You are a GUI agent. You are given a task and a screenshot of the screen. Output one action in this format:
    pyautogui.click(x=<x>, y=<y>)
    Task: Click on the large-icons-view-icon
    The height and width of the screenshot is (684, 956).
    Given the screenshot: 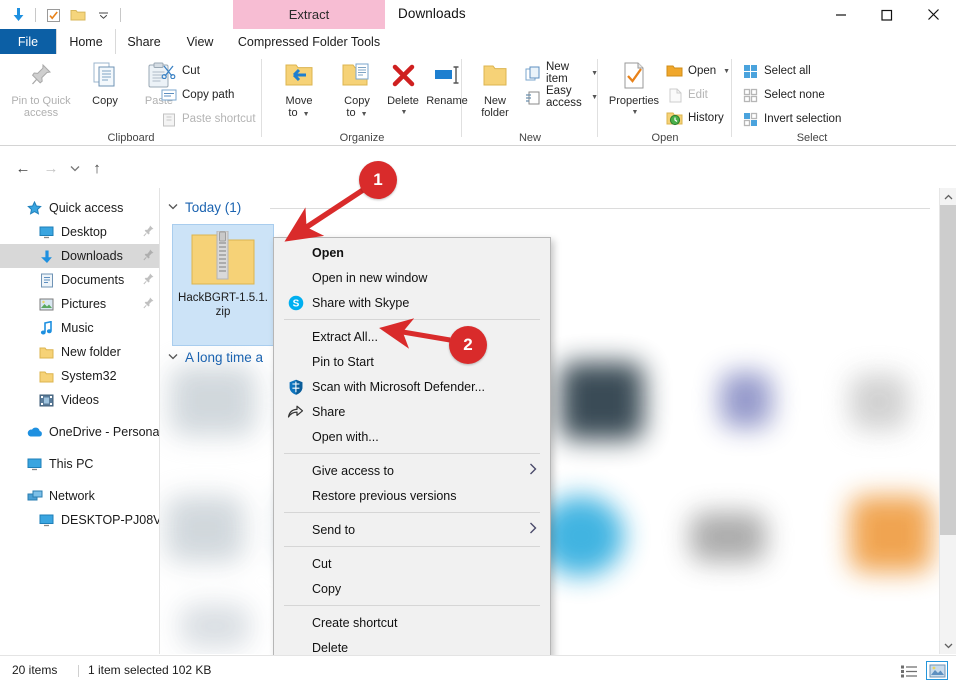 What is the action you would take?
    pyautogui.click(x=937, y=670)
    